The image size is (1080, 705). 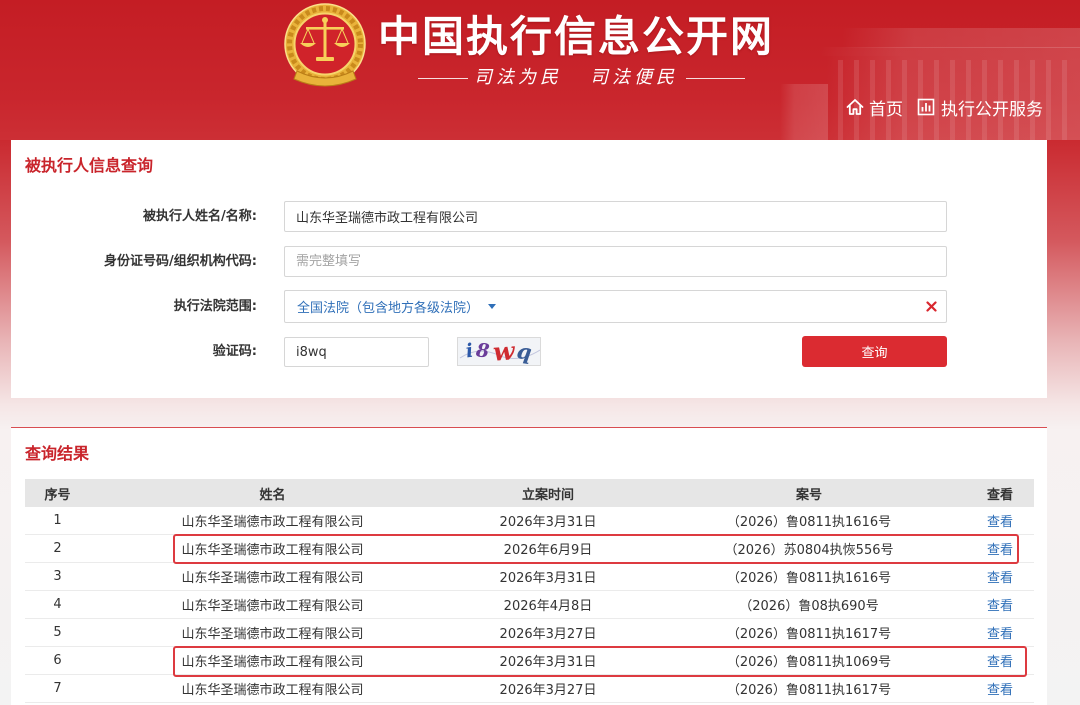 I want to click on captcha-field-label: 验证码:, so click(x=234, y=351).